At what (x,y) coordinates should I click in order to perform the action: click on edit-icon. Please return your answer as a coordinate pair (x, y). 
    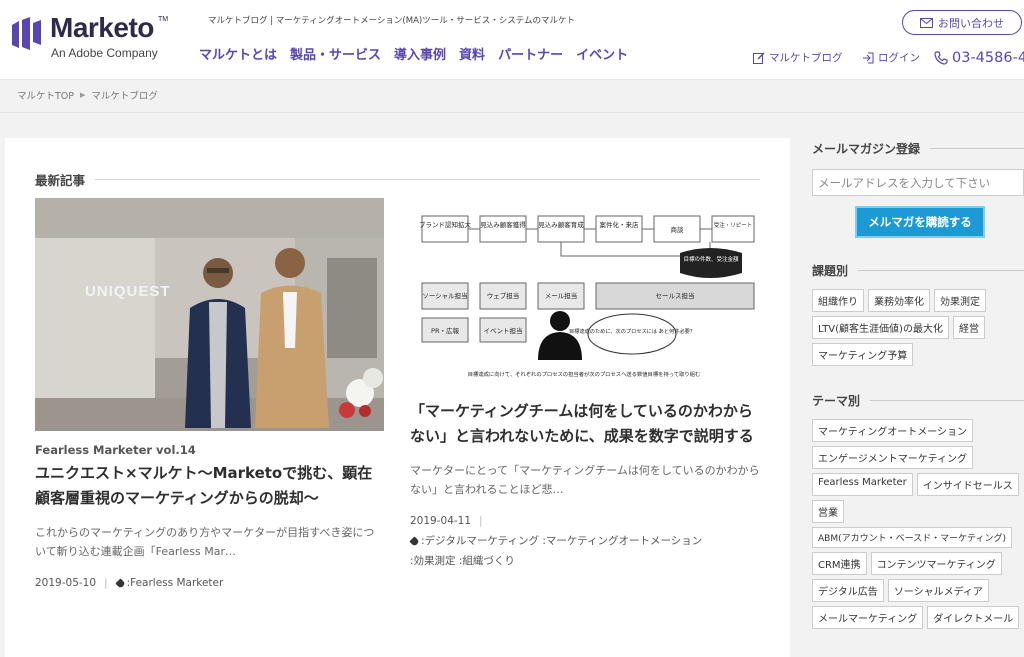
    Looking at the image, I should click on (759, 57).